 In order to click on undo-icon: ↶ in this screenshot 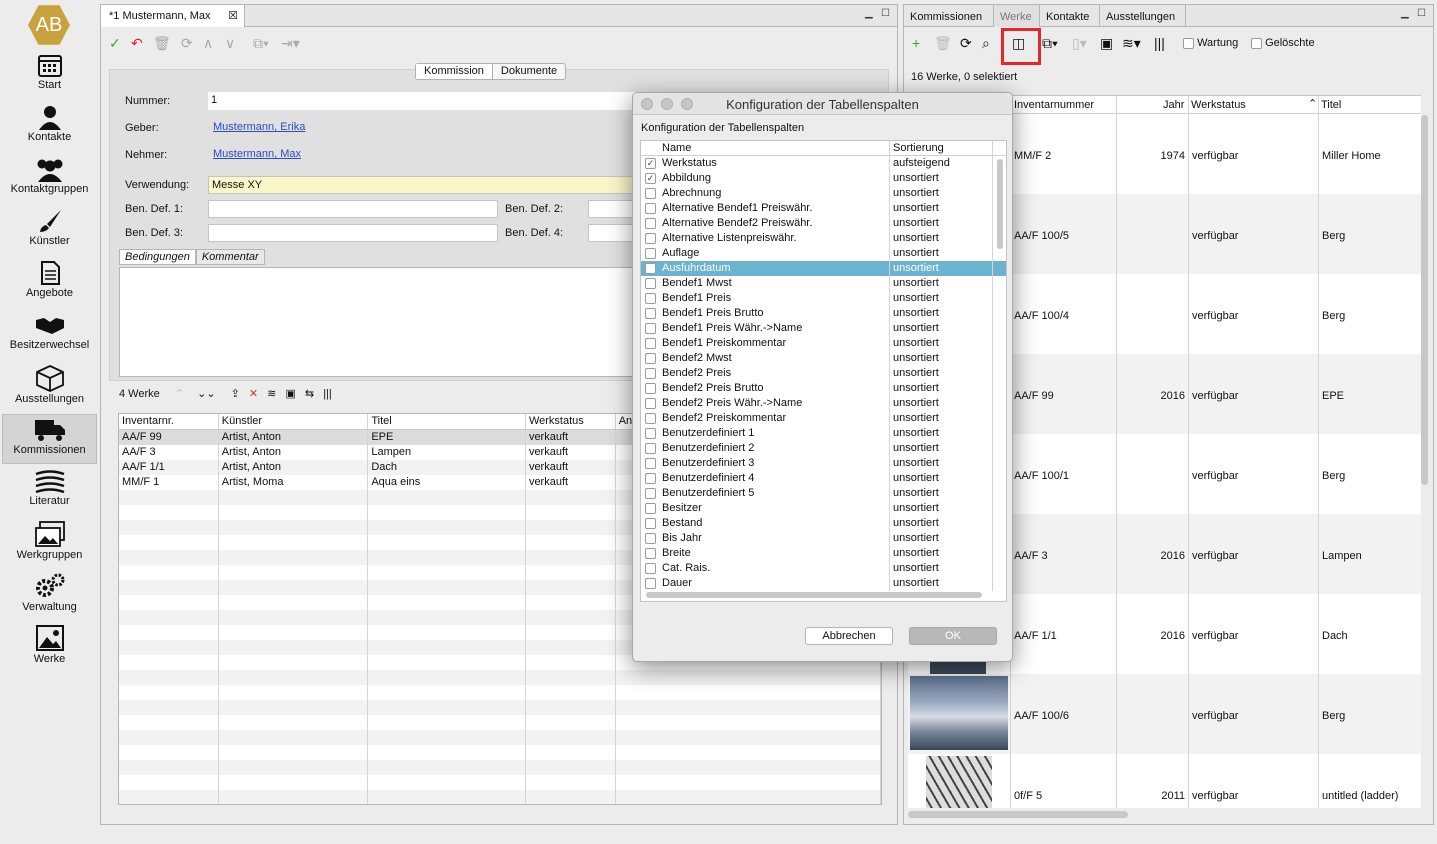, I will do `click(137, 43)`.